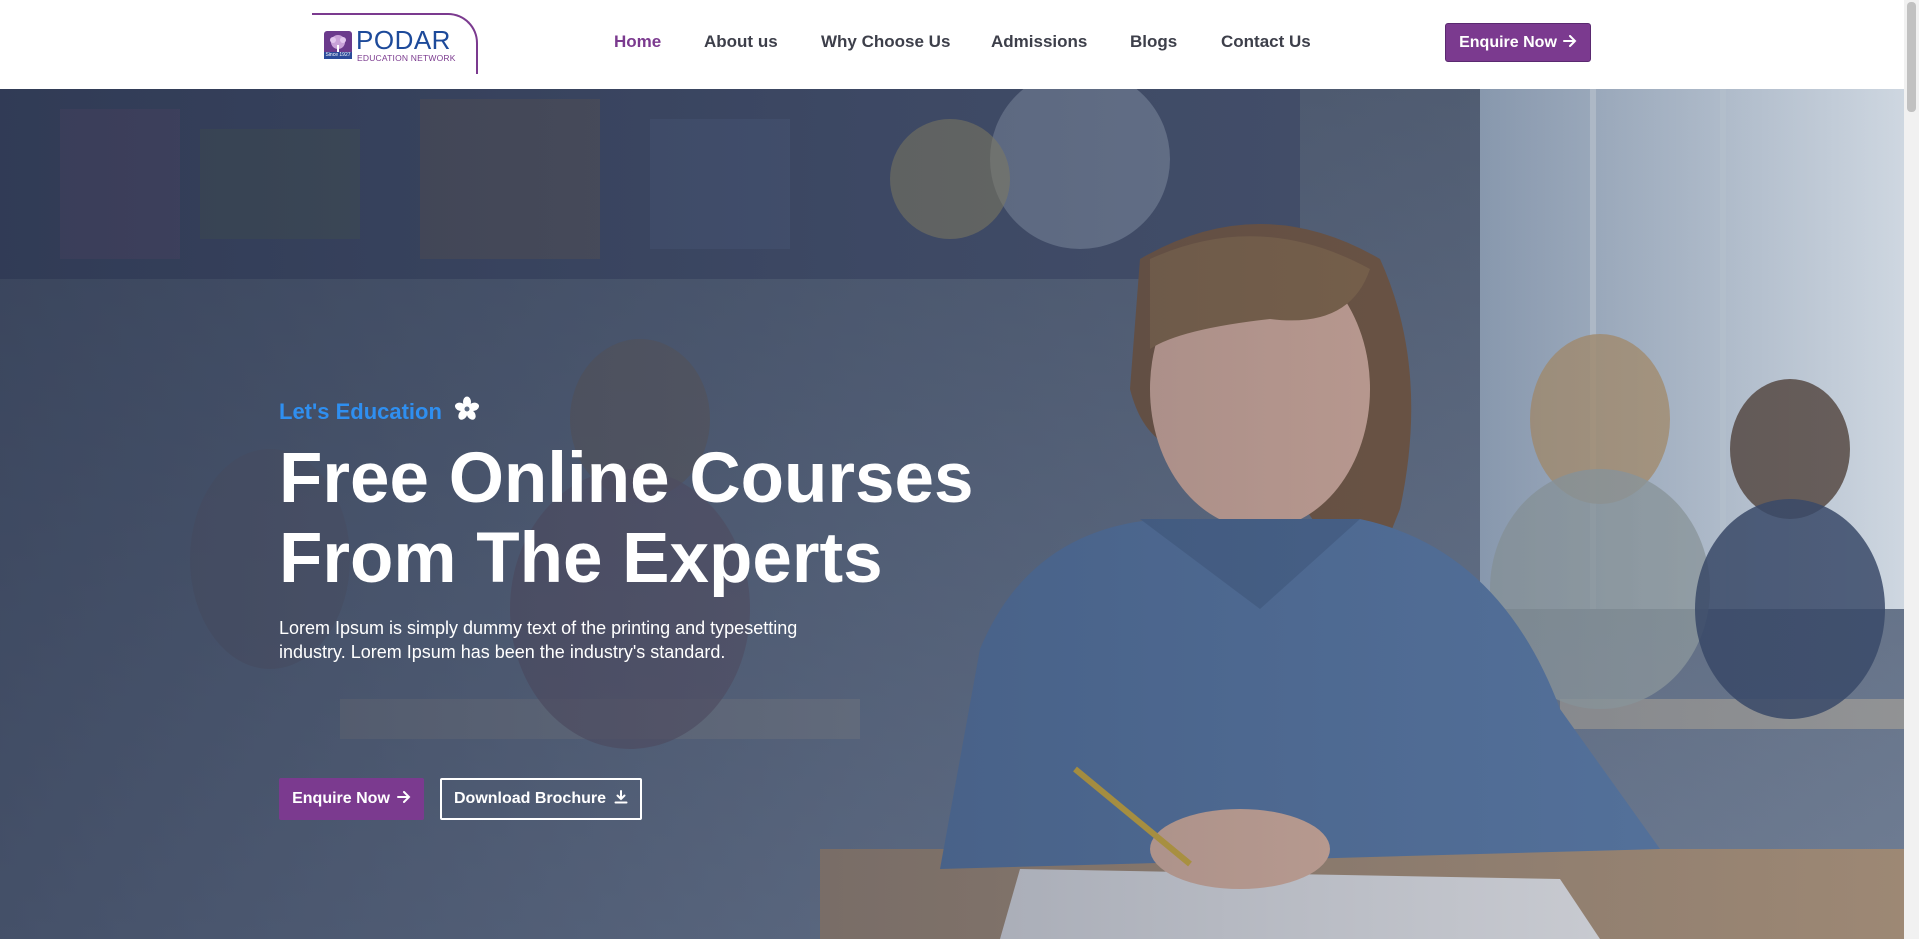 The image size is (1919, 939). Describe the element at coordinates (1911, 469) in the screenshot. I see `page-scrollbar` at that location.